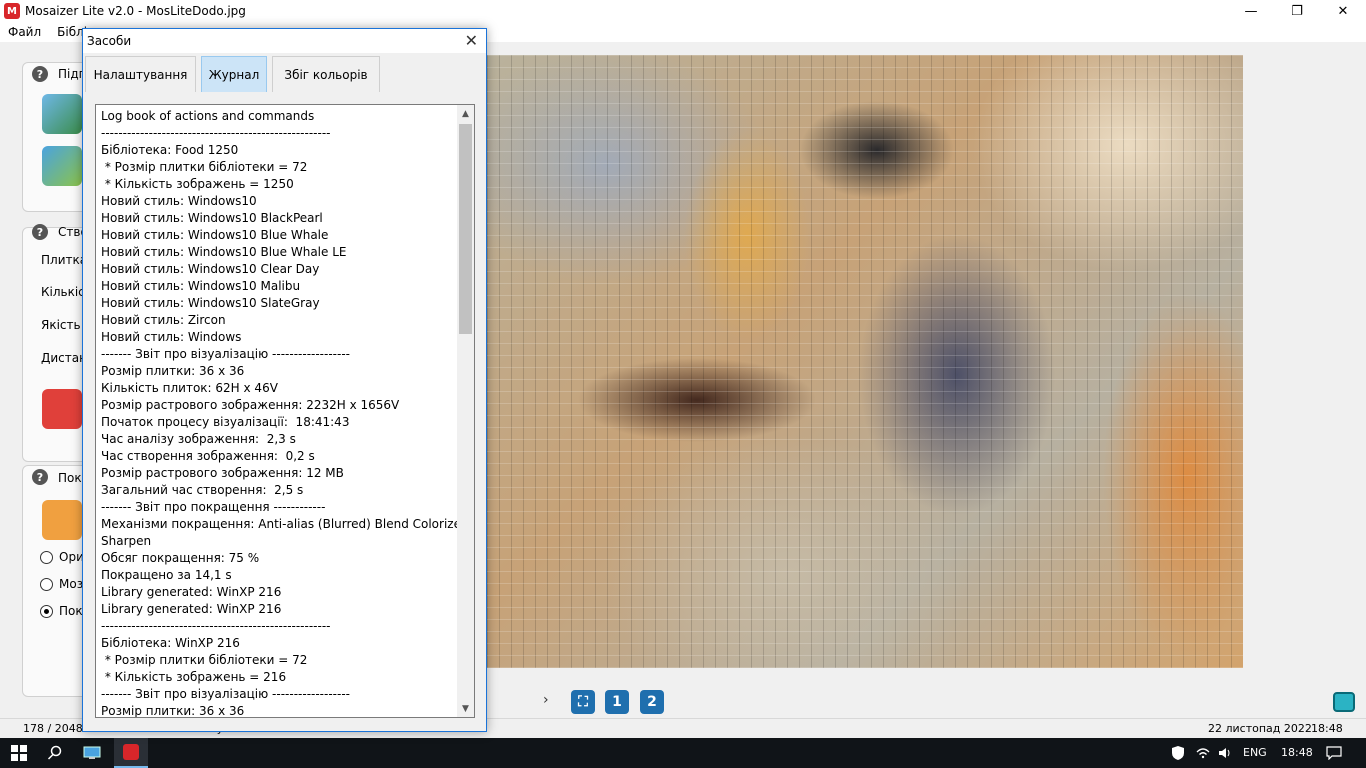 This screenshot has width=1366, height=768. Describe the element at coordinates (234, 74) in the screenshot. I see `tab-log: Журнал` at that location.